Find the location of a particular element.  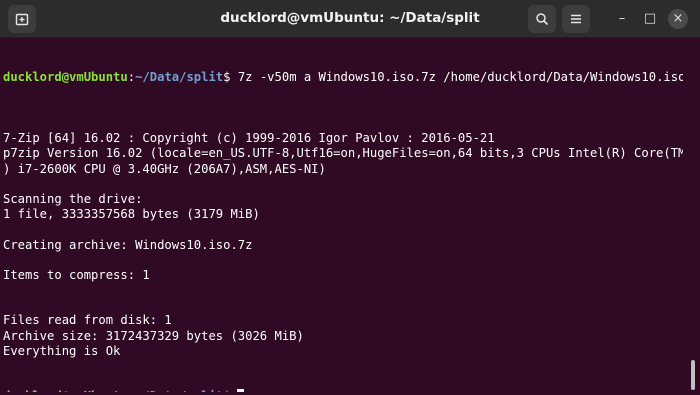

title-bar: ducklord@vmUbuntu: ~/Data/split – □ × is located at coordinates (350, 19).